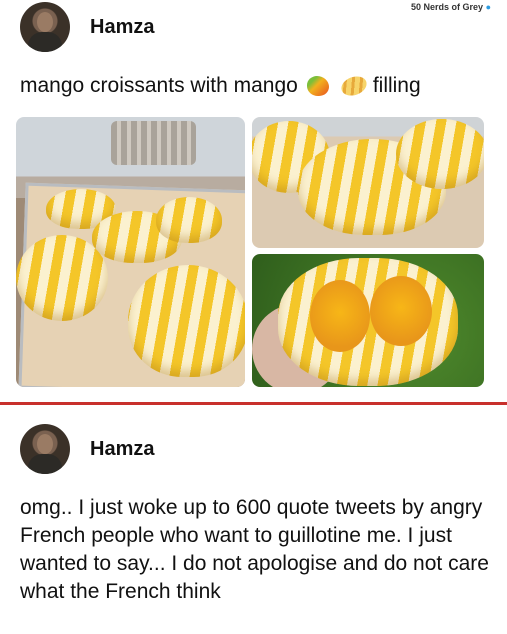 The width and height of the screenshot is (507, 634). What do you see at coordinates (153, 143) in the screenshot?
I see `vase-shape` at bounding box center [153, 143].